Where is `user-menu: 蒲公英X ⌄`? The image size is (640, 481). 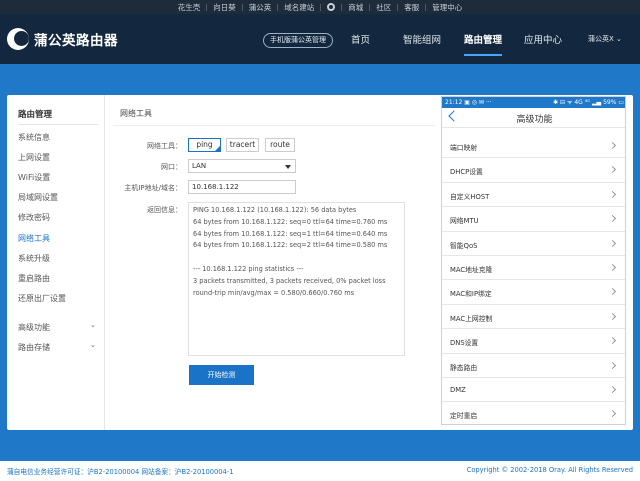 user-menu: 蒲公英X ⌄ is located at coordinates (605, 39).